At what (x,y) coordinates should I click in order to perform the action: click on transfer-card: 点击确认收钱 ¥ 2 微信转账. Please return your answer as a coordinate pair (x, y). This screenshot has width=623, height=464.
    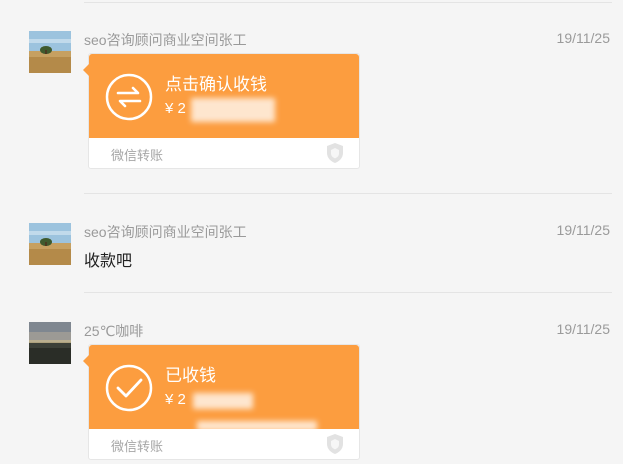
    Looking at the image, I should click on (221, 111).